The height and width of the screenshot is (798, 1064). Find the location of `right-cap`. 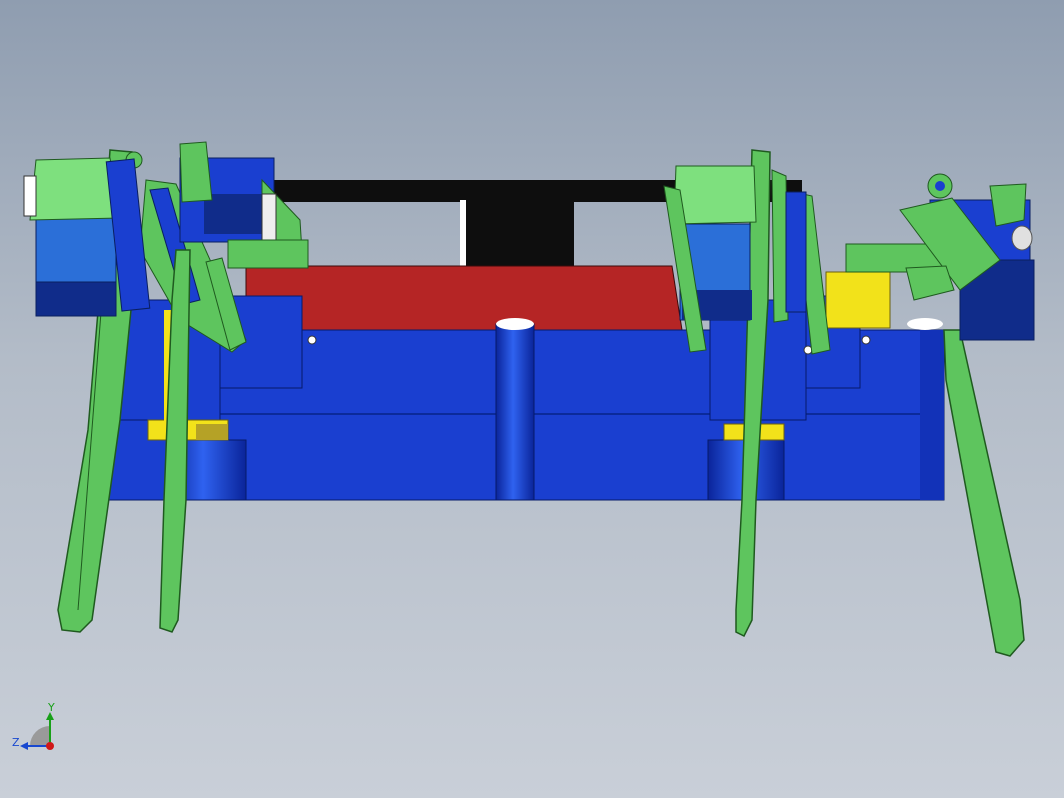

right-cap is located at coordinates (925, 324).